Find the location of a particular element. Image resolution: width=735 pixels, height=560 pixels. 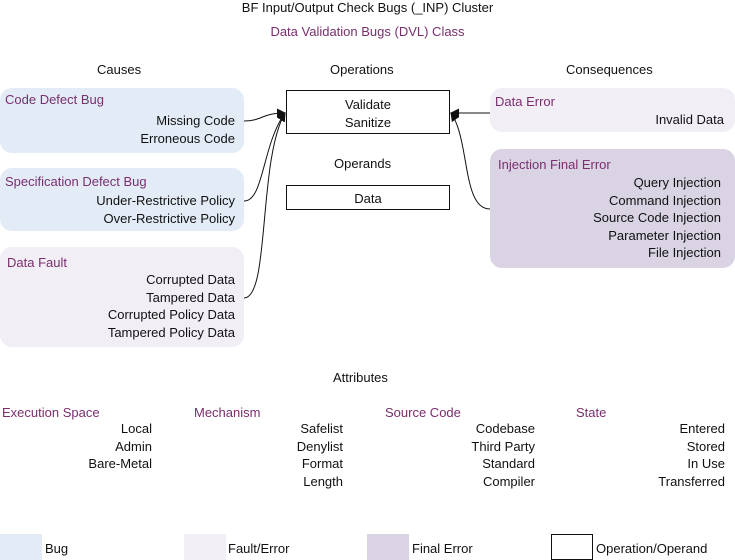

attribute-title: State is located at coordinates (591, 412).